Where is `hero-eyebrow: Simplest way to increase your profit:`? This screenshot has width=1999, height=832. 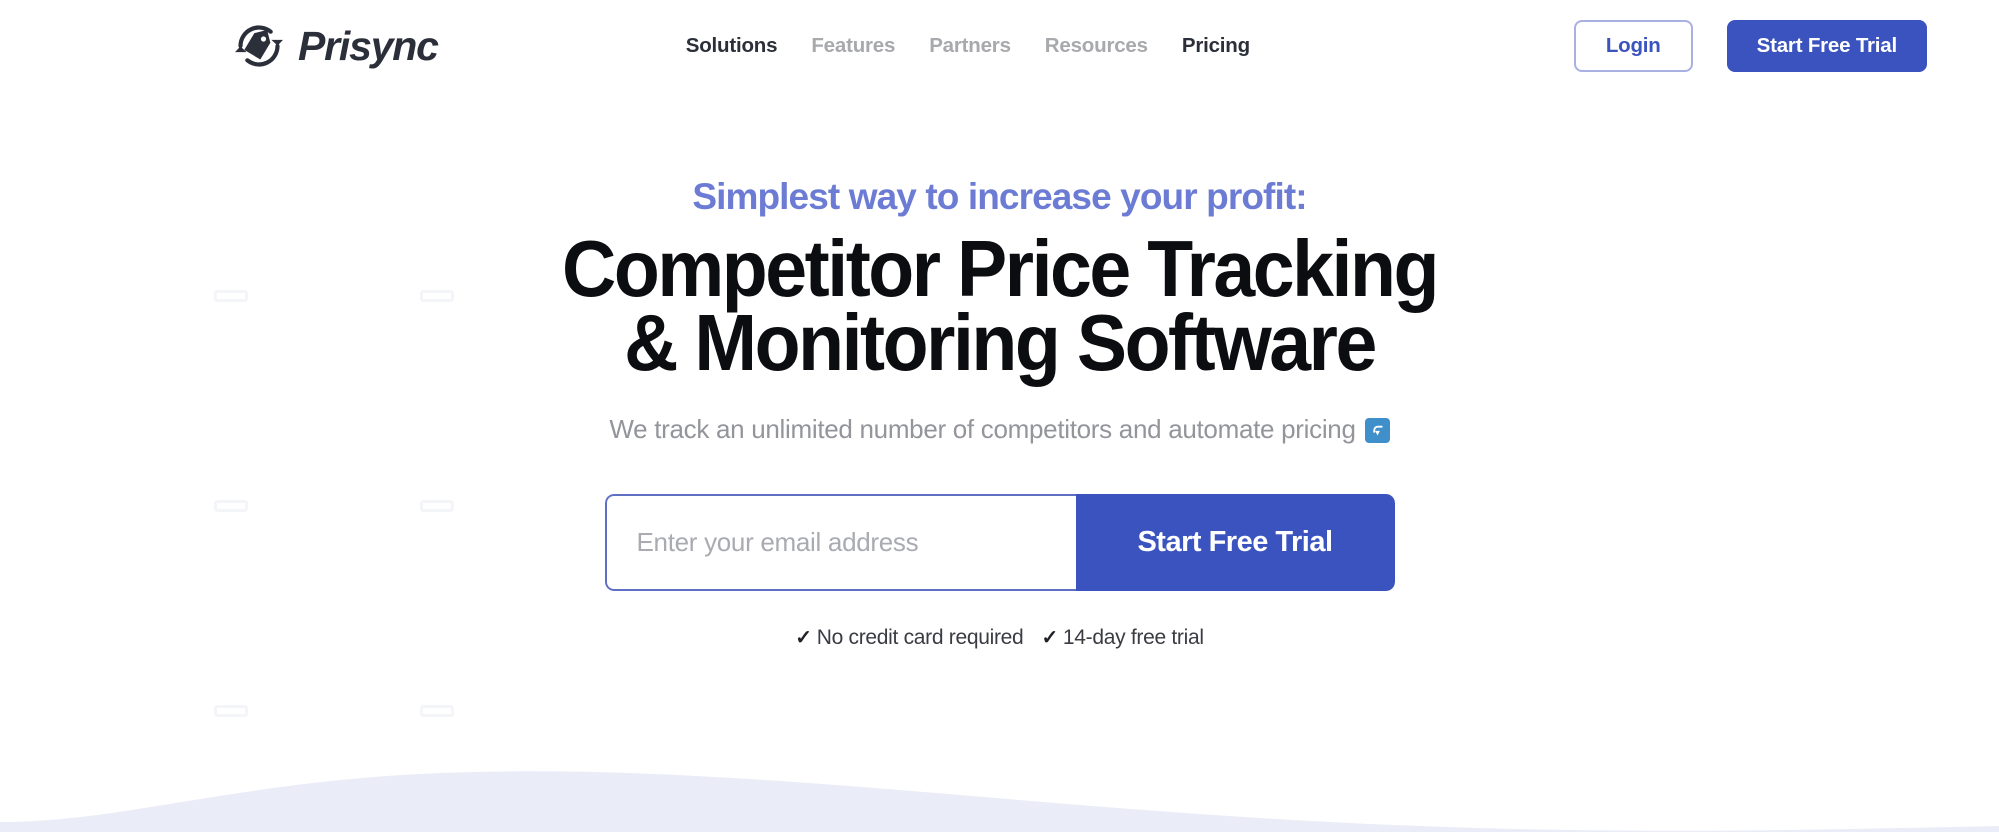 hero-eyebrow: Simplest way to increase your profit: is located at coordinates (999, 196).